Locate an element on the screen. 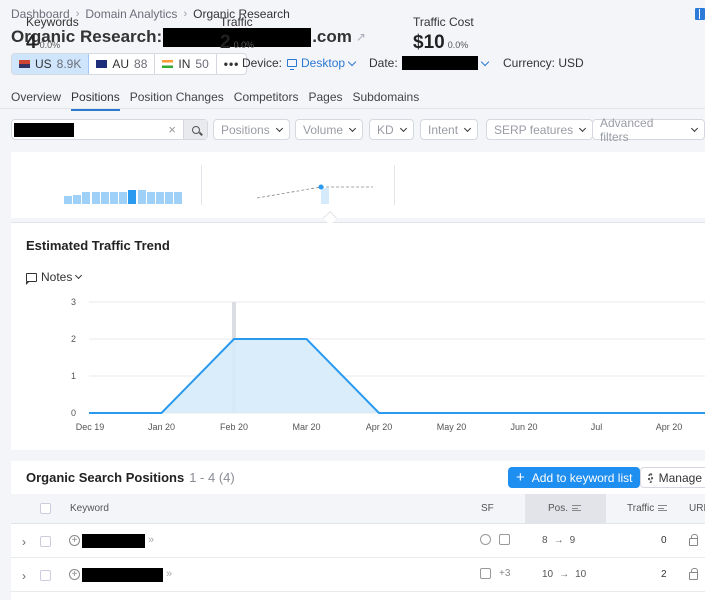 The height and width of the screenshot is (600, 705). serp-features is located at coordinates (495, 539).